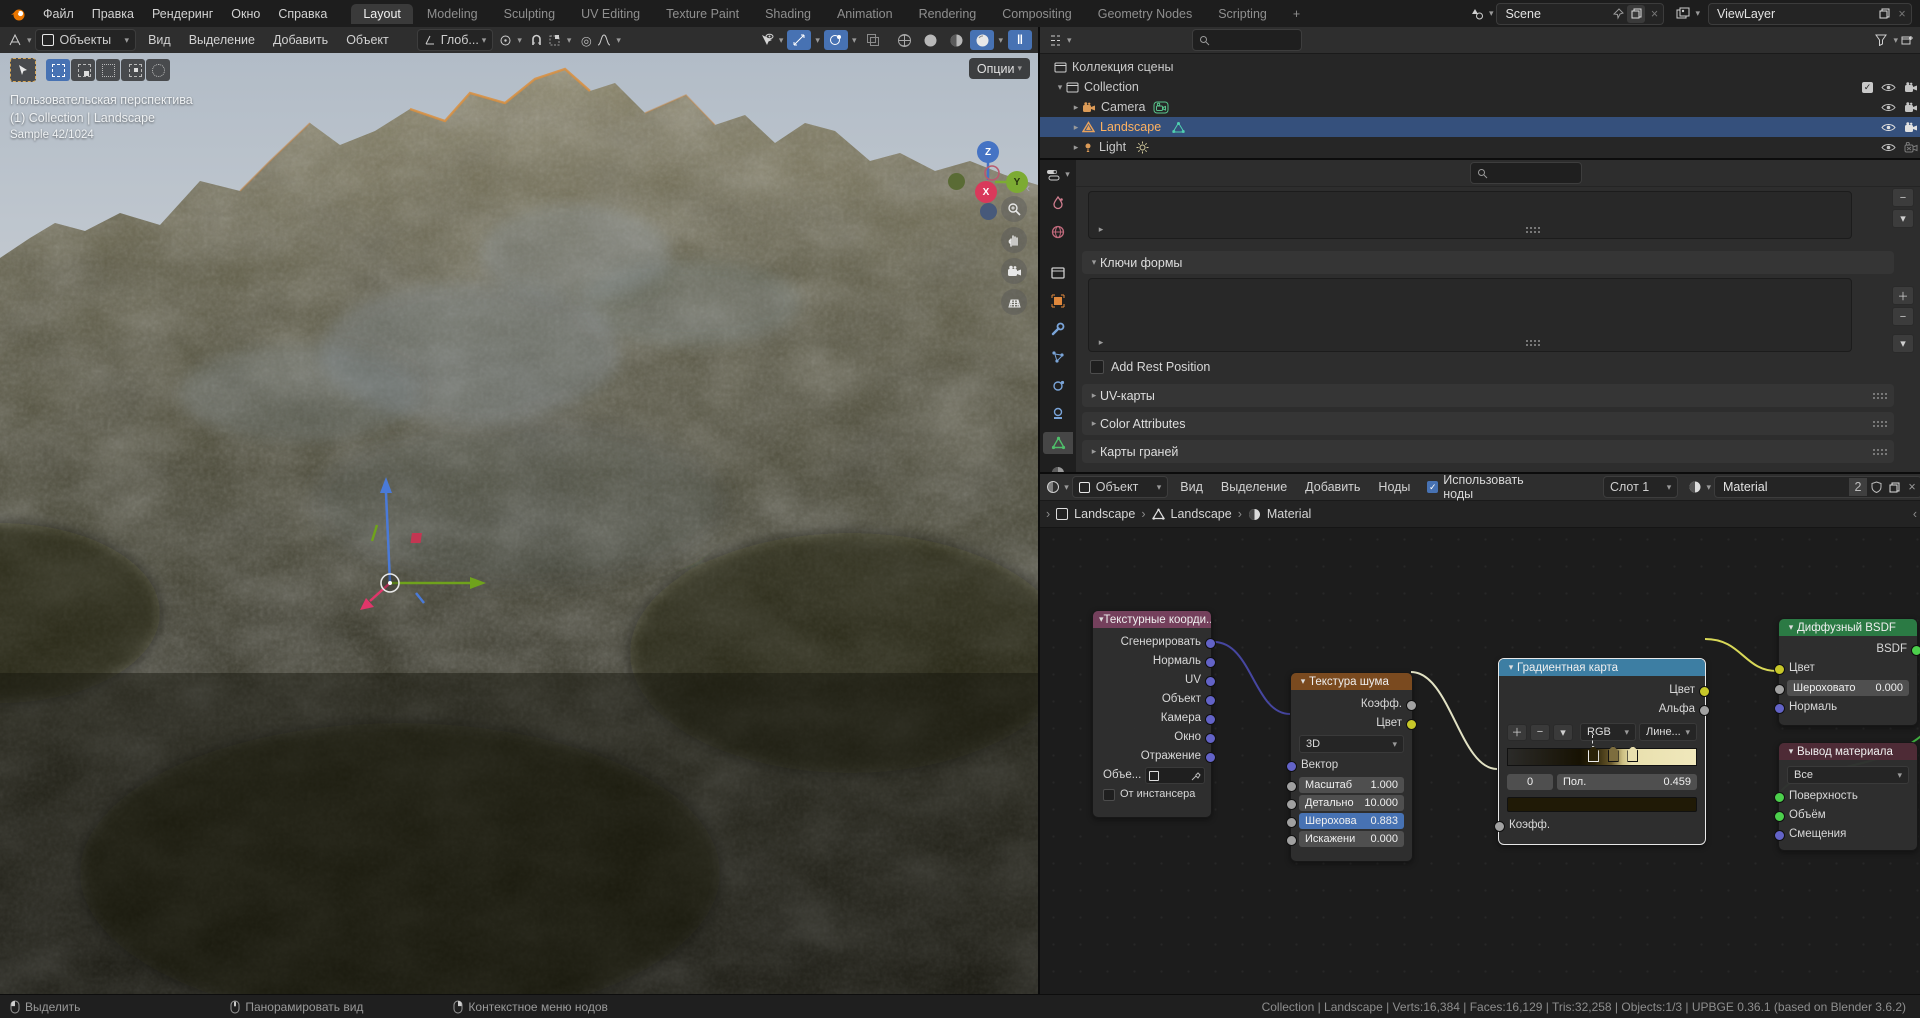 The height and width of the screenshot is (1018, 1920). Describe the element at coordinates (1055, 40) in the screenshot. I see `editor-type-outliner-icon` at that location.